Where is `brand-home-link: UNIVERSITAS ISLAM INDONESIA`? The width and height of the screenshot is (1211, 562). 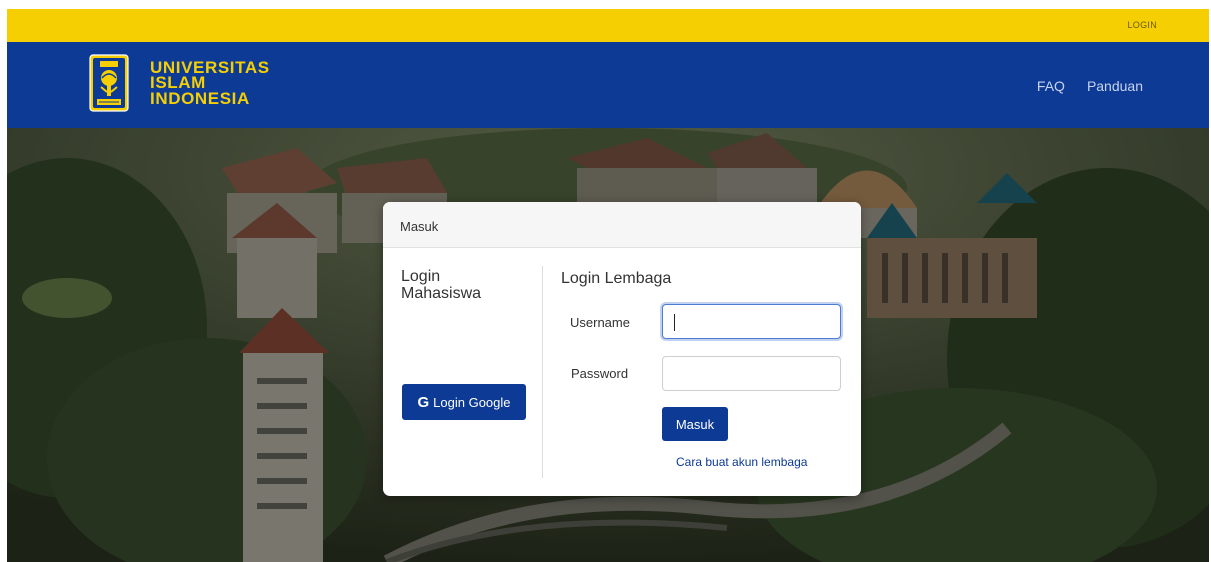
brand-home-link: UNIVERSITAS ISLAM INDONESIA is located at coordinates (179, 83).